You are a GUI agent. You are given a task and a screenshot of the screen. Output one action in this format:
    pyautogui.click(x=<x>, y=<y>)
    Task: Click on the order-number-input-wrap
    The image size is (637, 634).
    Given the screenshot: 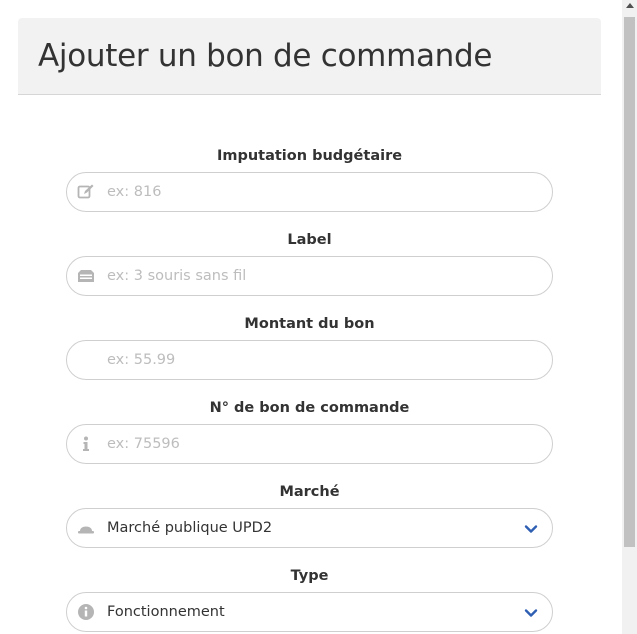 What is the action you would take?
    pyautogui.click(x=309, y=444)
    